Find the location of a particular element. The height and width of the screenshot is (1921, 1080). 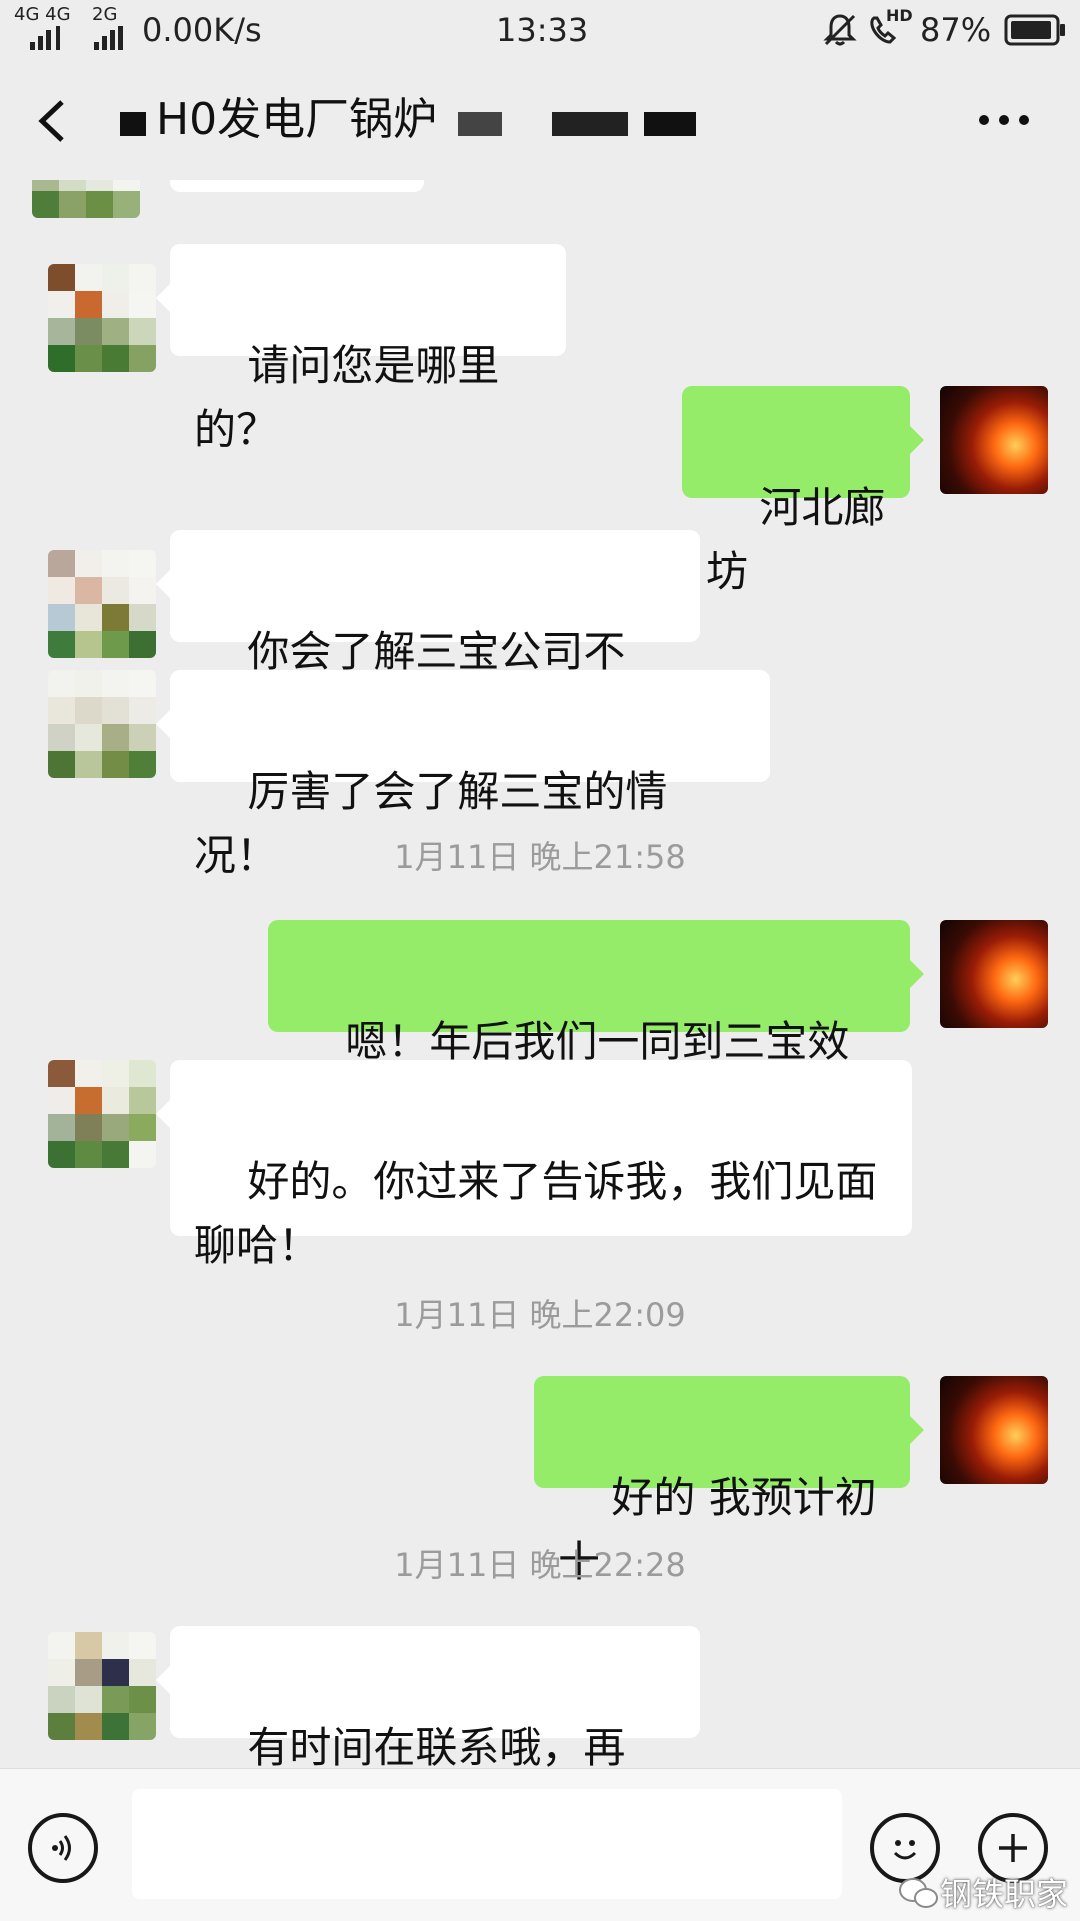

timestamp: 1月11日 晚上22:09 is located at coordinates (540, 1315).